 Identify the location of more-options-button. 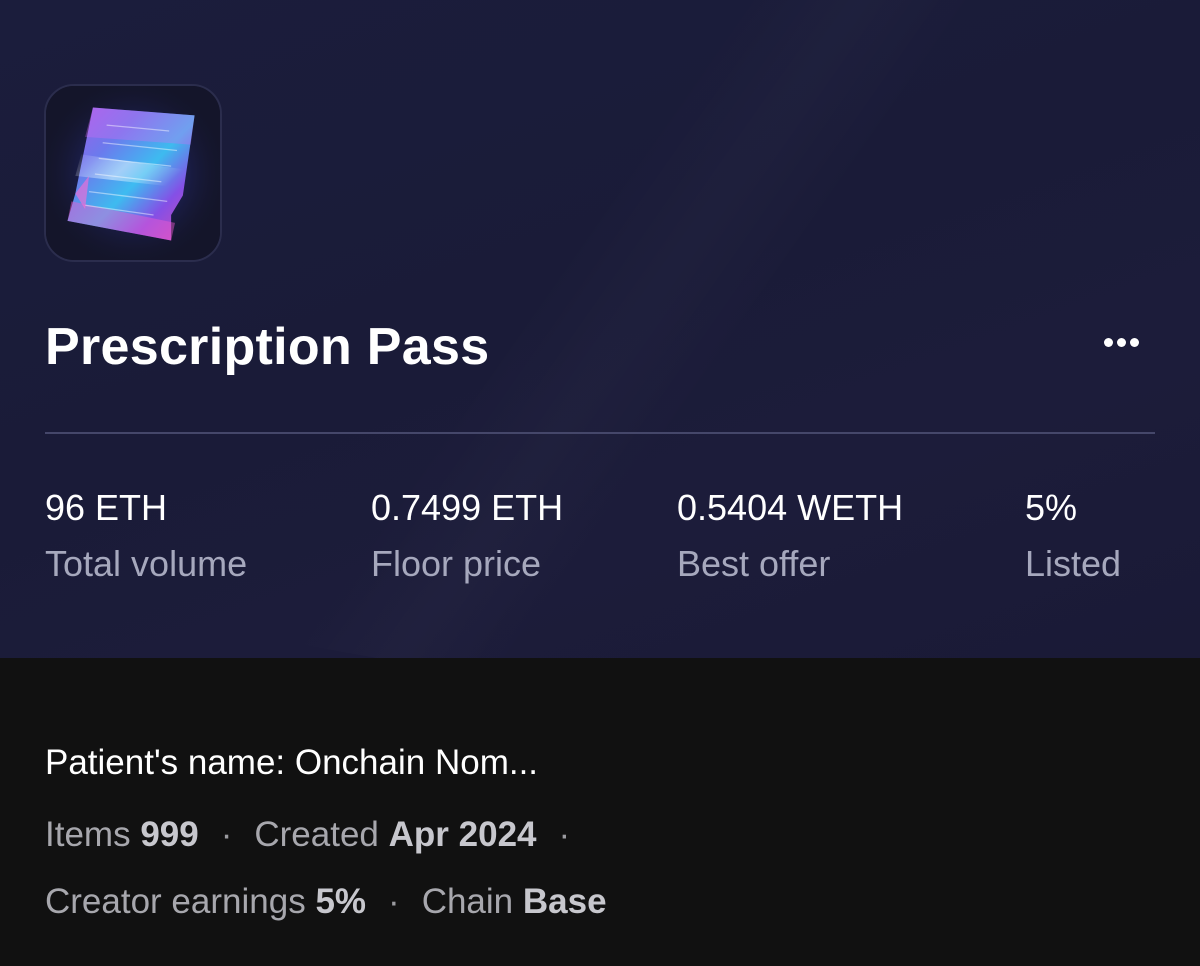
(1121, 342).